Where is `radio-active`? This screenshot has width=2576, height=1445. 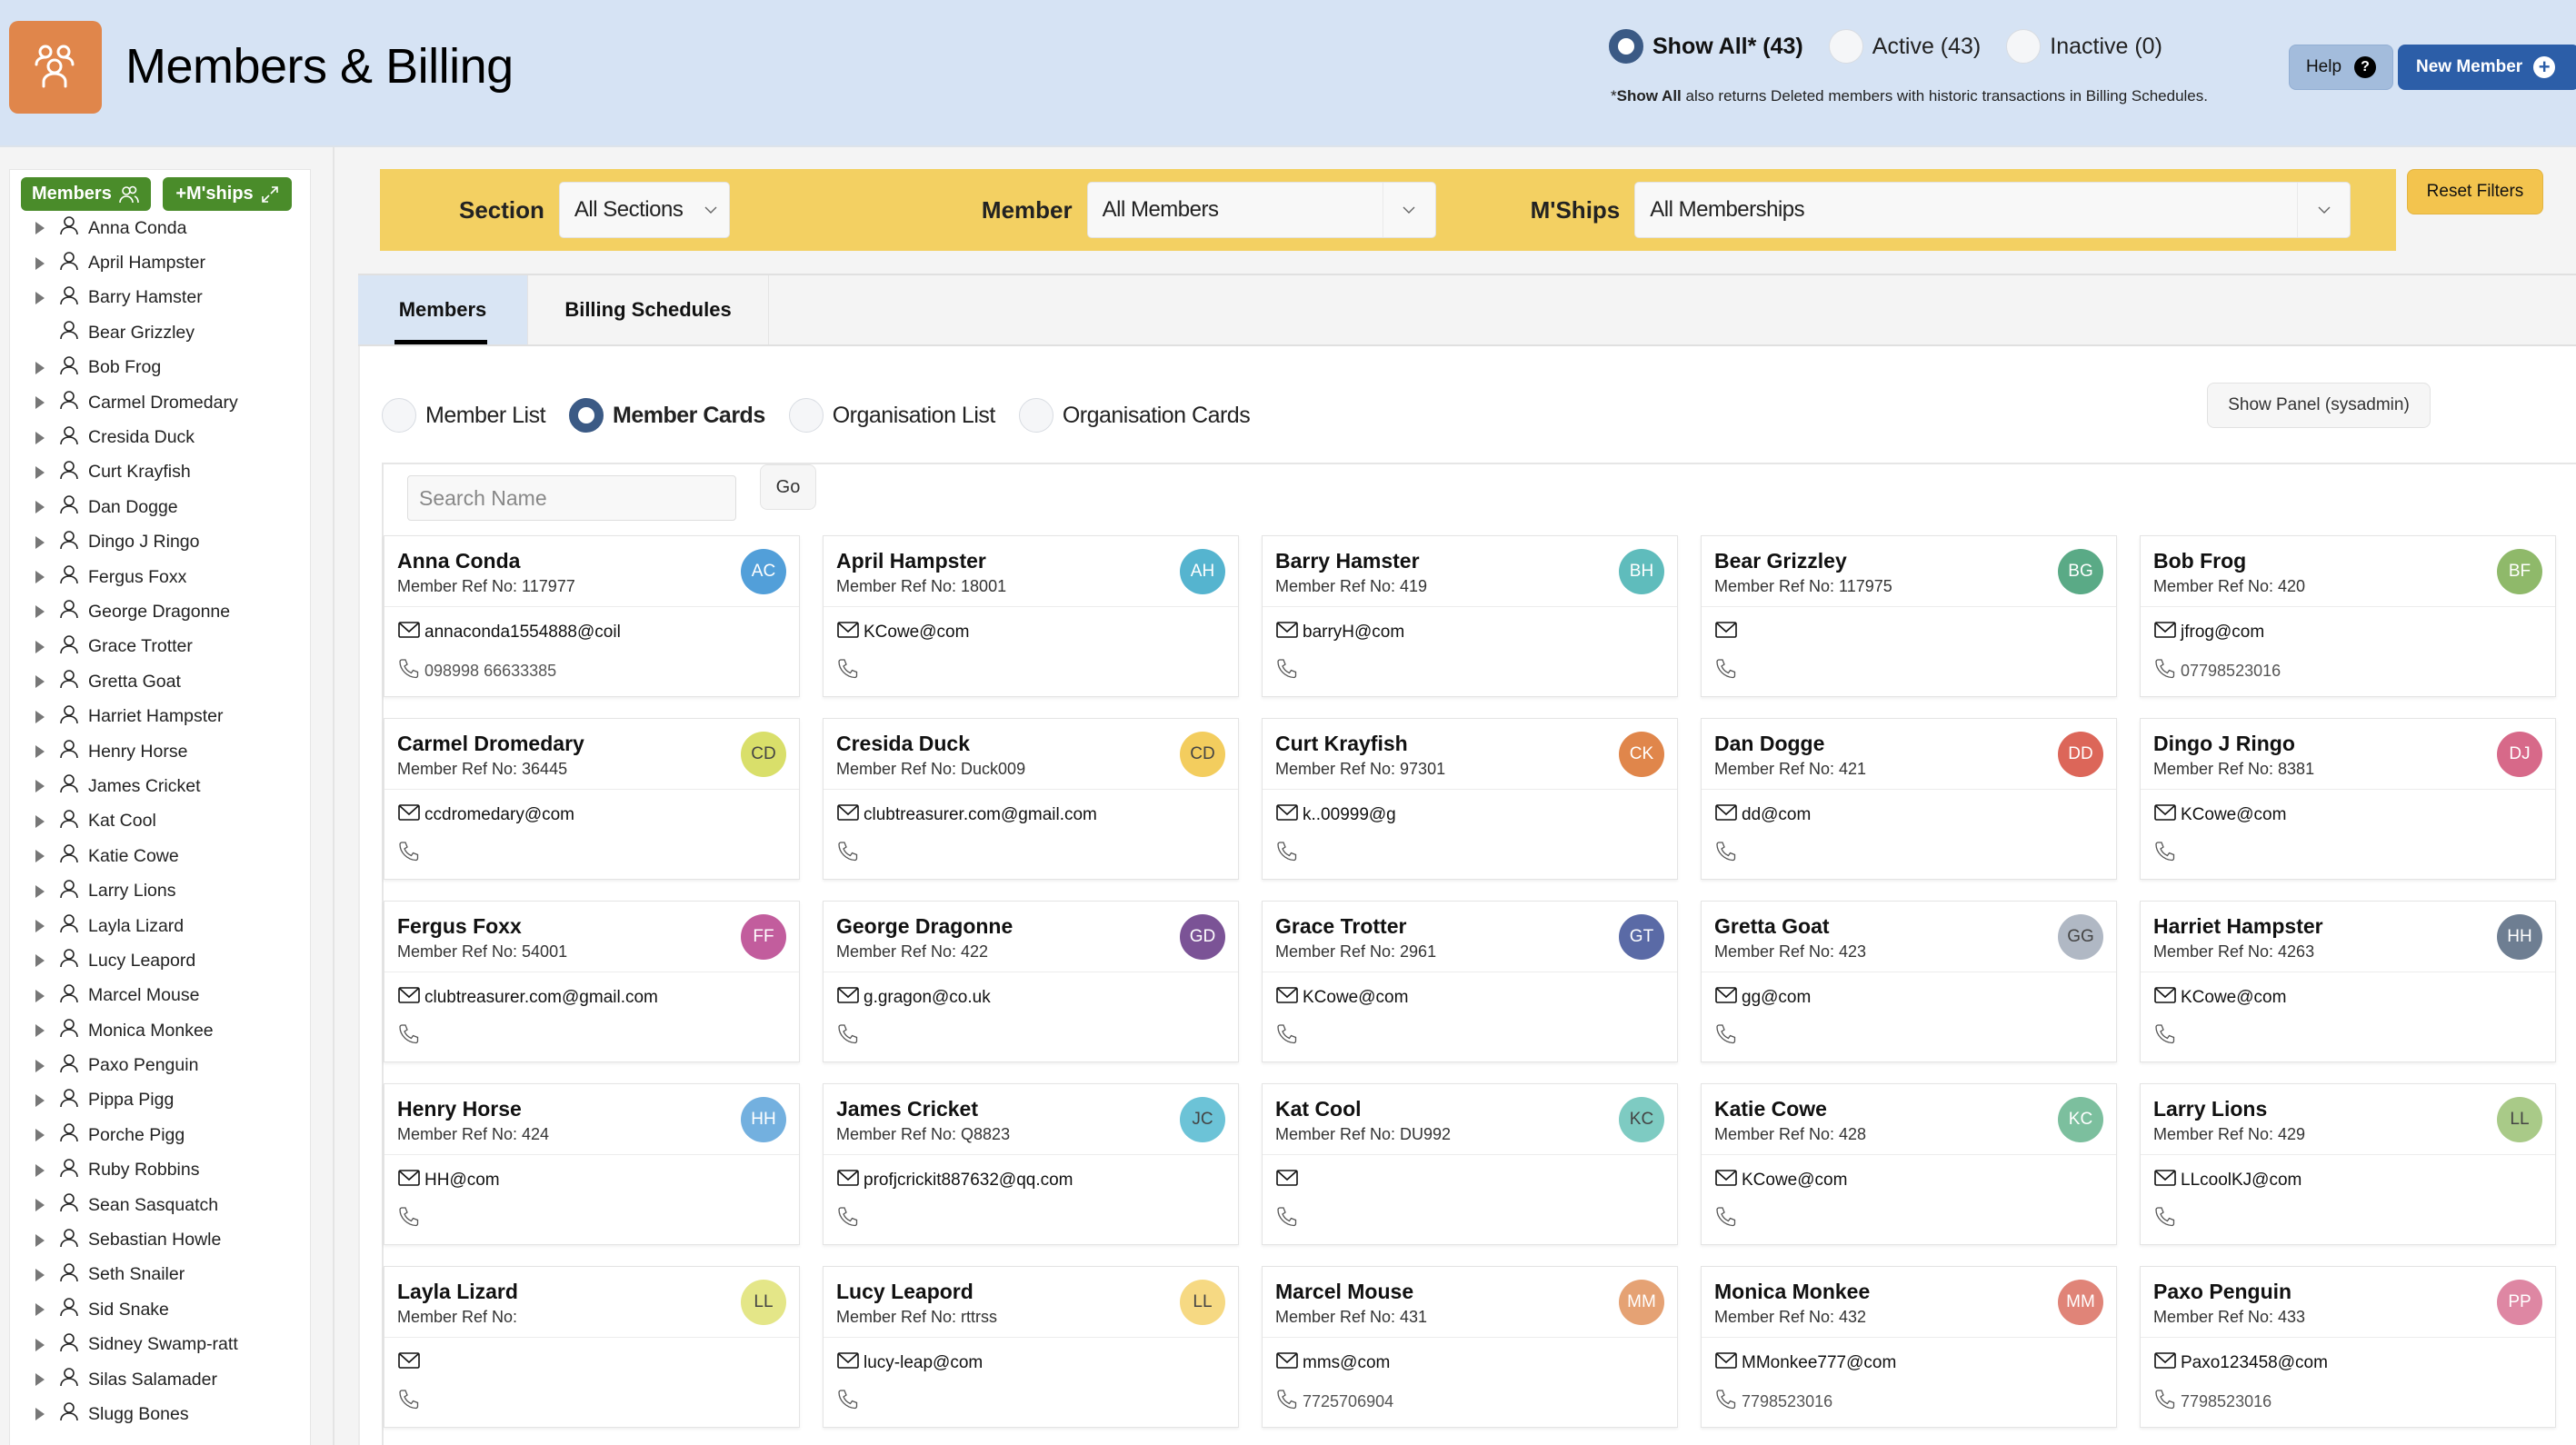 radio-active is located at coordinates (1845, 46).